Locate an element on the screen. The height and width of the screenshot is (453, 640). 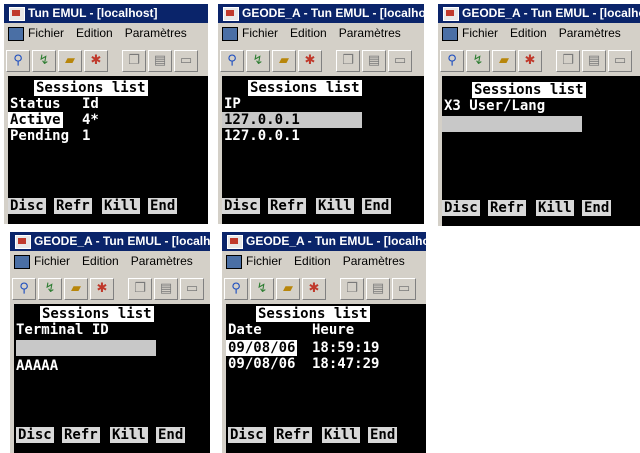
session-row-id: 4* is located at coordinates (90, 120).